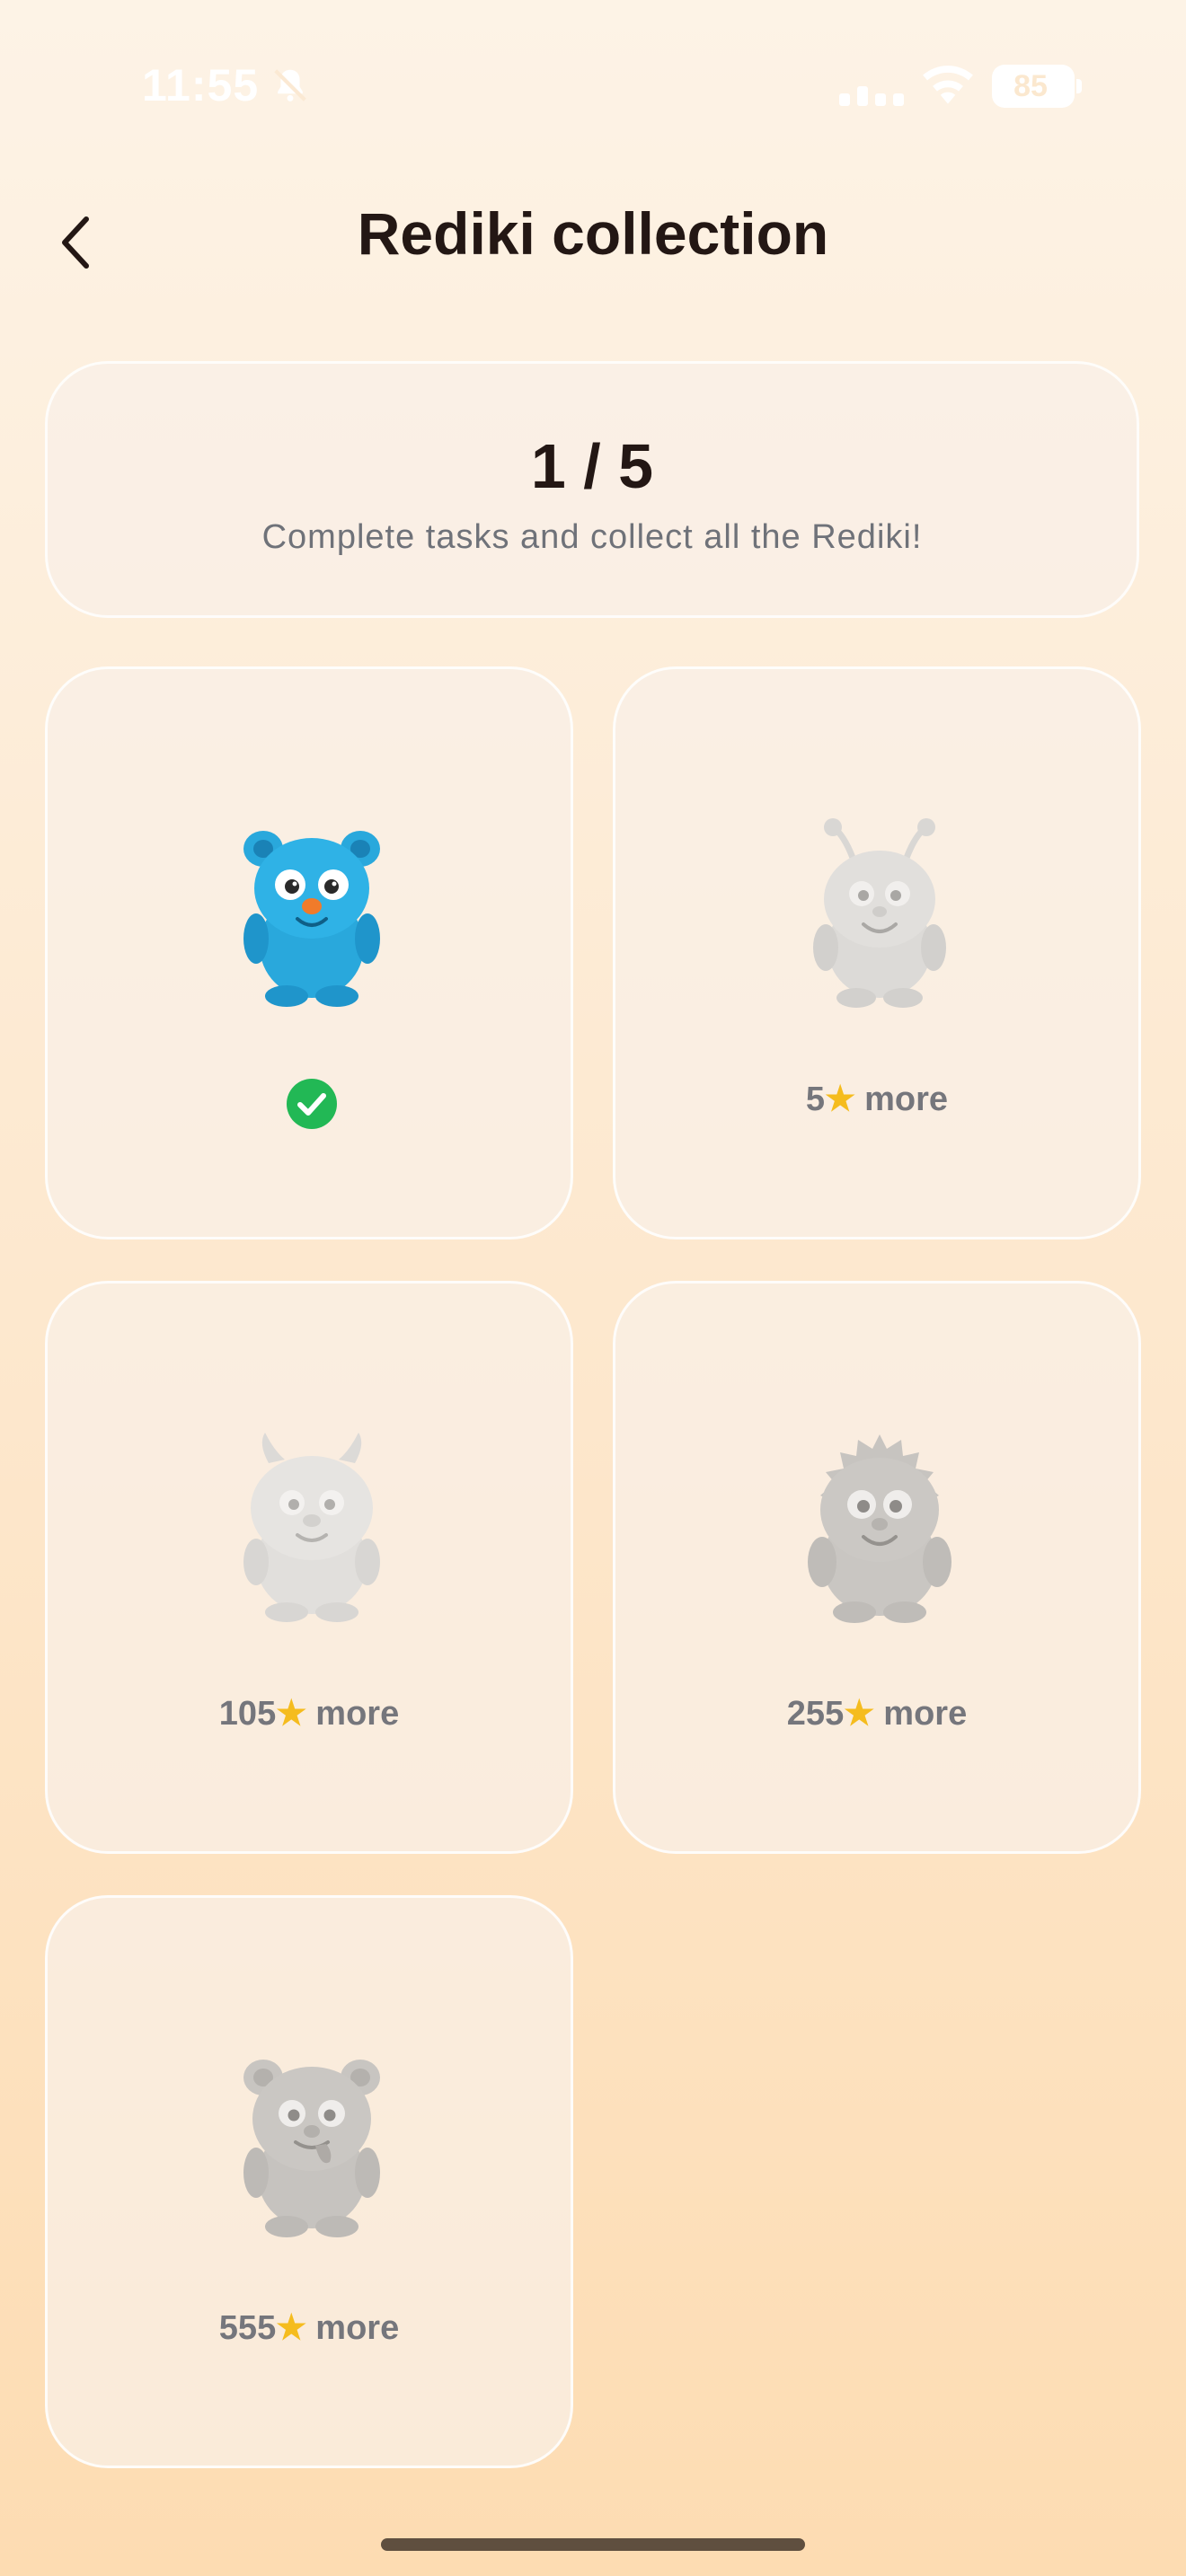  I want to click on cost-amount: 105, so click(247, 1714).